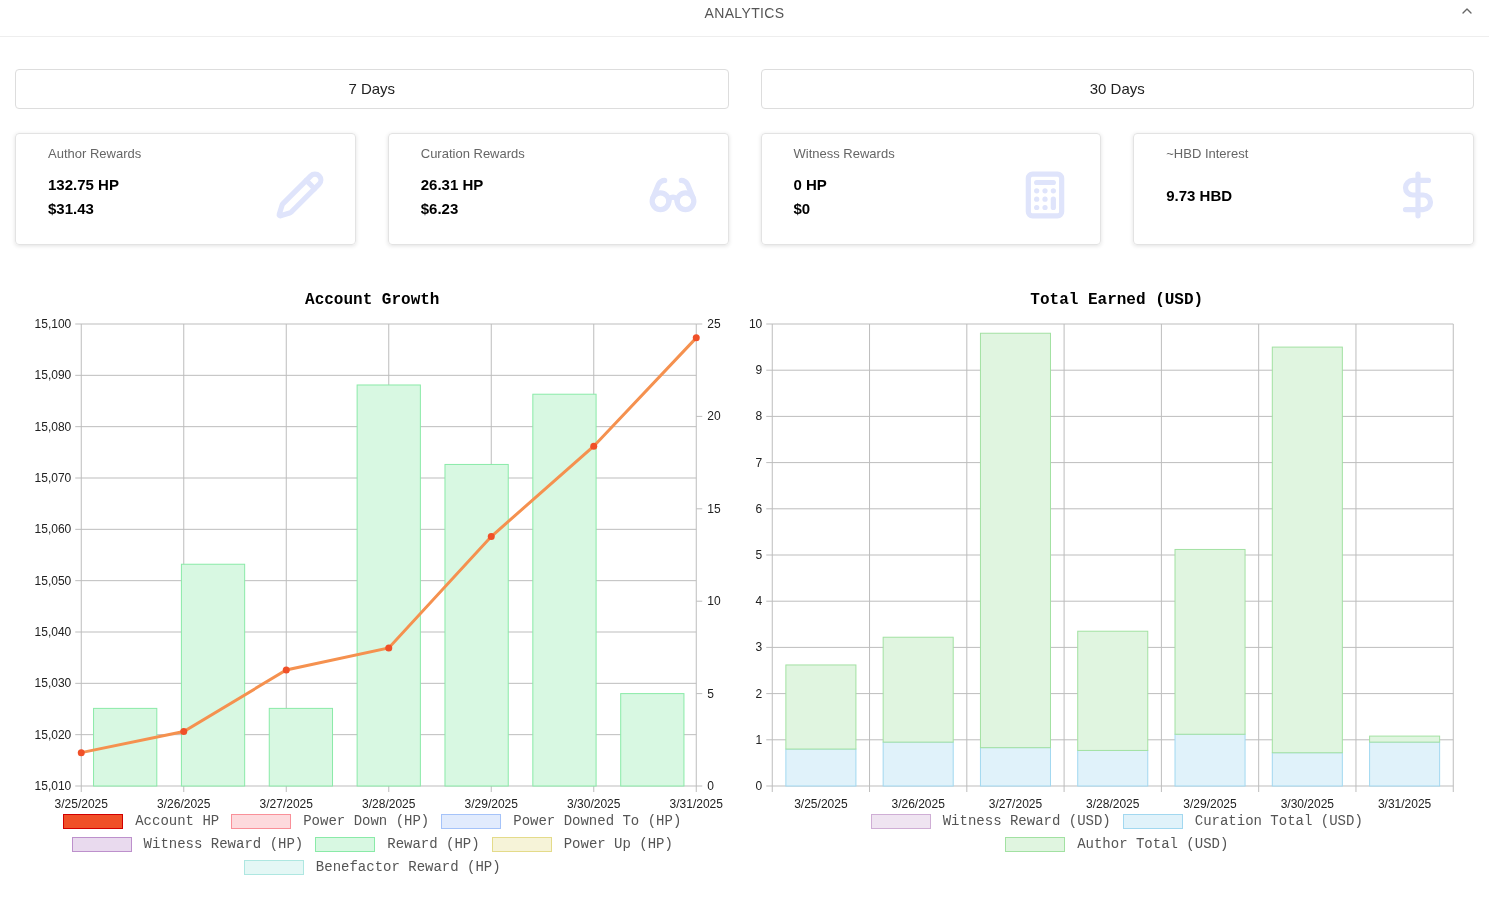  Describe the element at coordinates (1153, 844) in the screenshot. I see `legend-label: Author Total (USD)` at that location.